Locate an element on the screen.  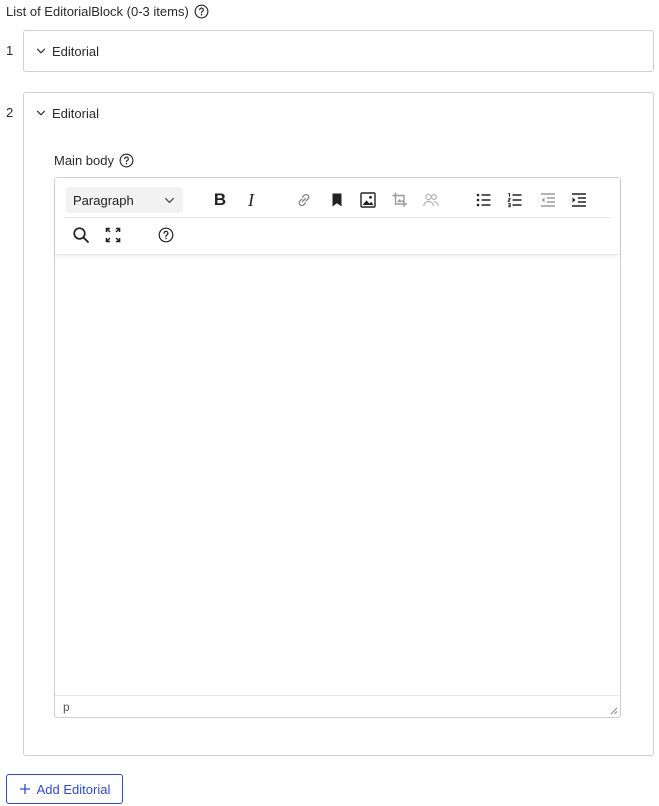
item-index: 1 is located at coordinates (10, 50).